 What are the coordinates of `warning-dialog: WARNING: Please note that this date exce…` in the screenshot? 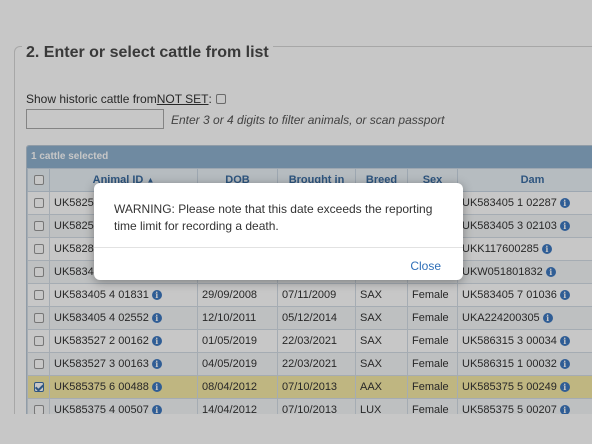 It's located at (278, 231).